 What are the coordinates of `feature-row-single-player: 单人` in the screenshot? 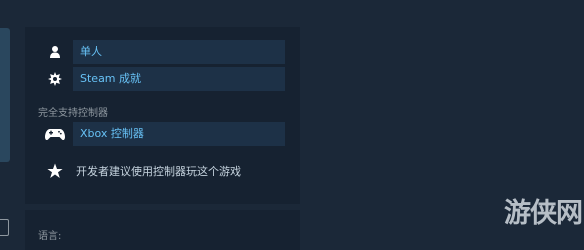 It's located at (161, 52).